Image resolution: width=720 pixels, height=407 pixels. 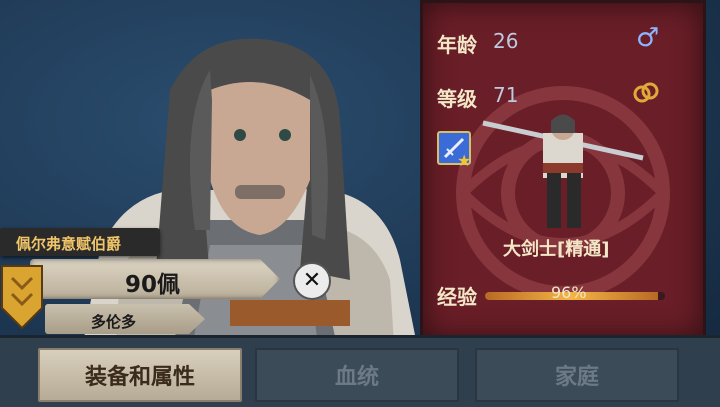 I want to click on tab-family: 家庭, so click(x=577, y=375).